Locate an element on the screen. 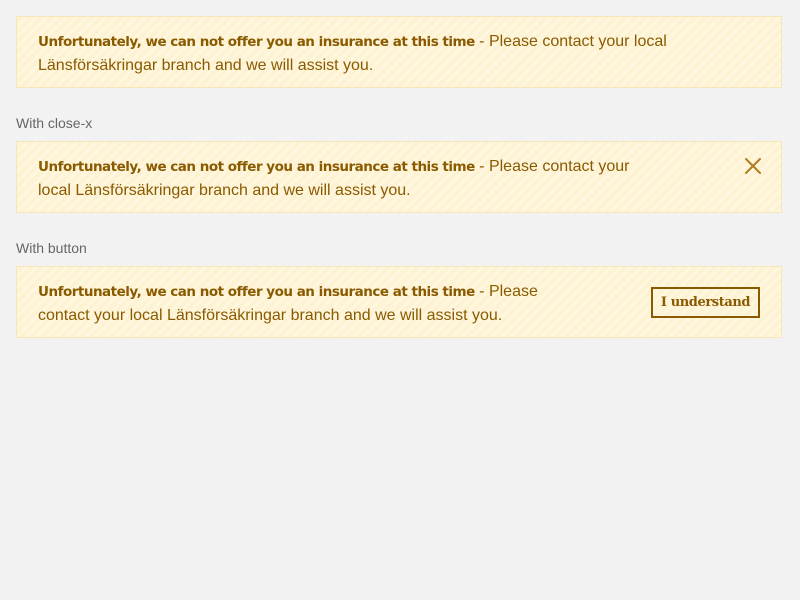 Image resolution: width=800 pixels, height=600 pixels. close-button is located at coordinates (753, 166).